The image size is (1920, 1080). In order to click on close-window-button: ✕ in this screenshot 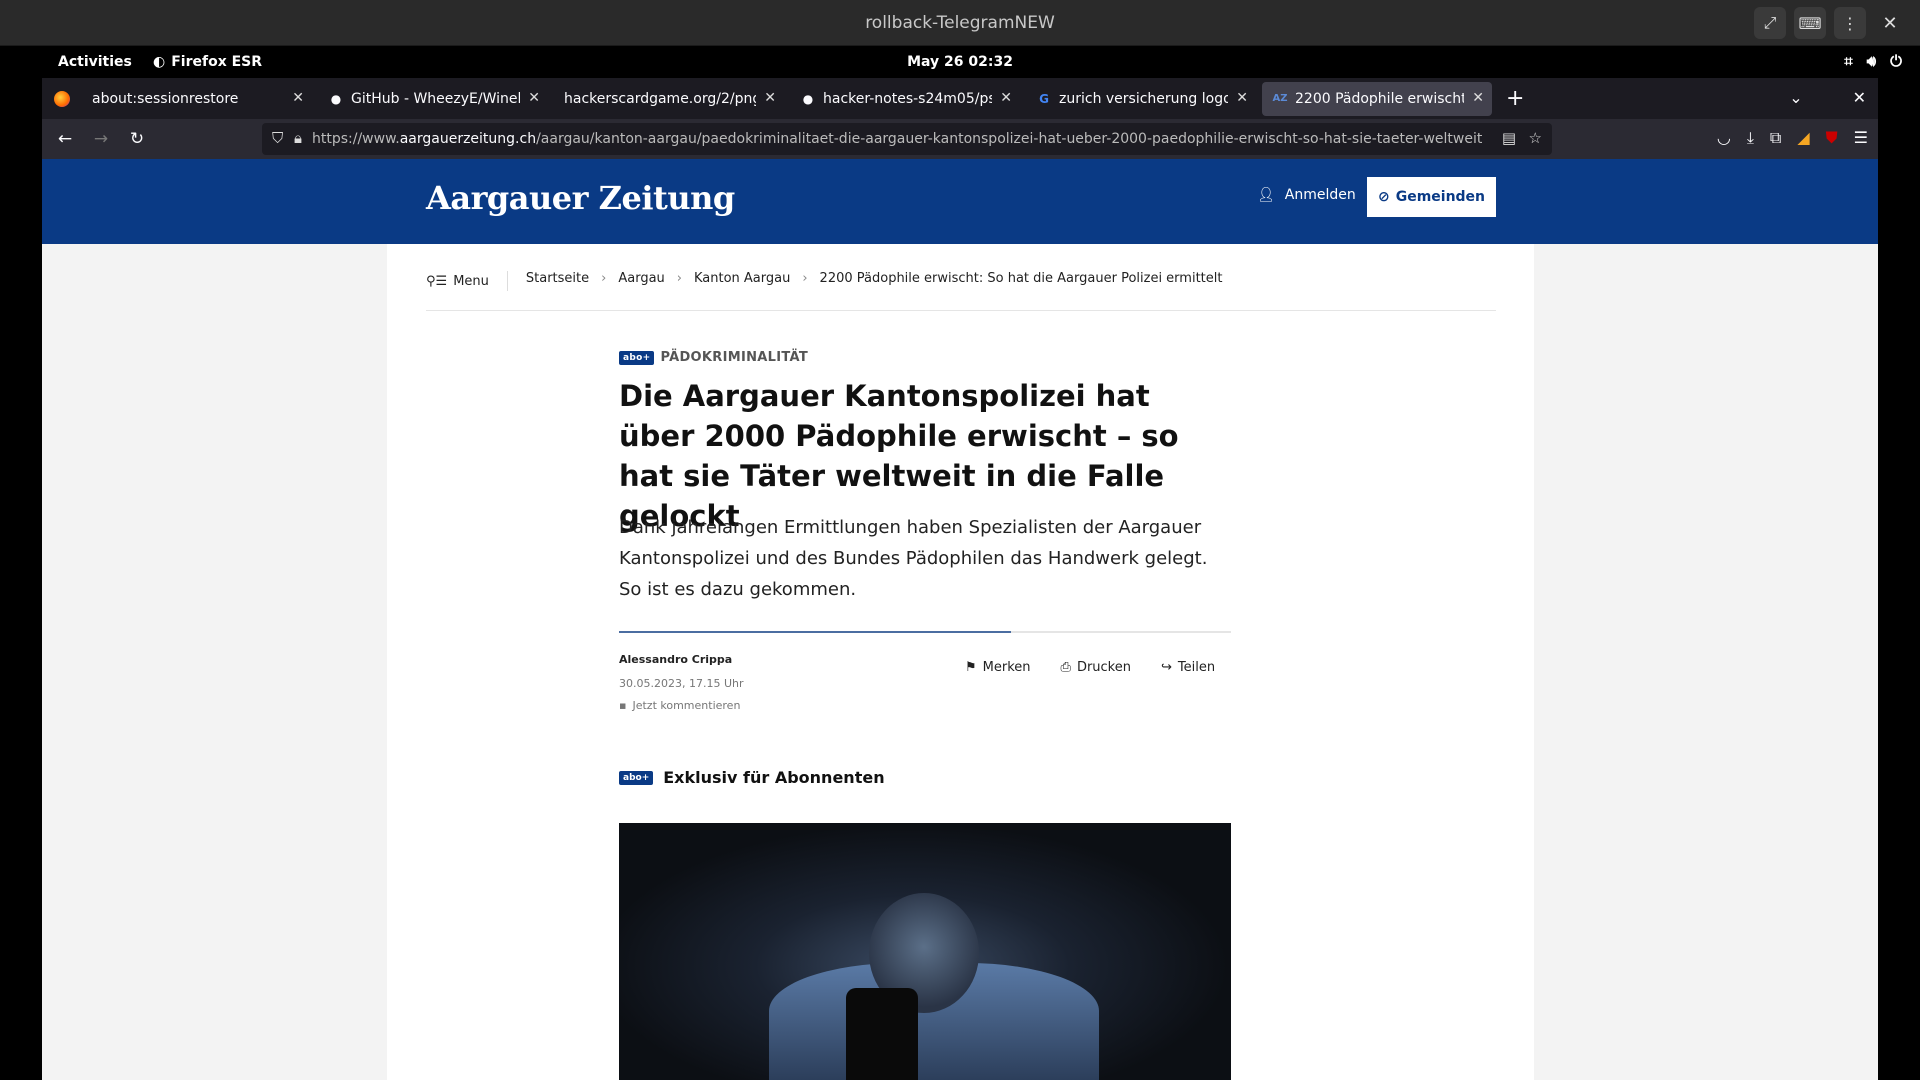, I will do `click(1890, 23)`.